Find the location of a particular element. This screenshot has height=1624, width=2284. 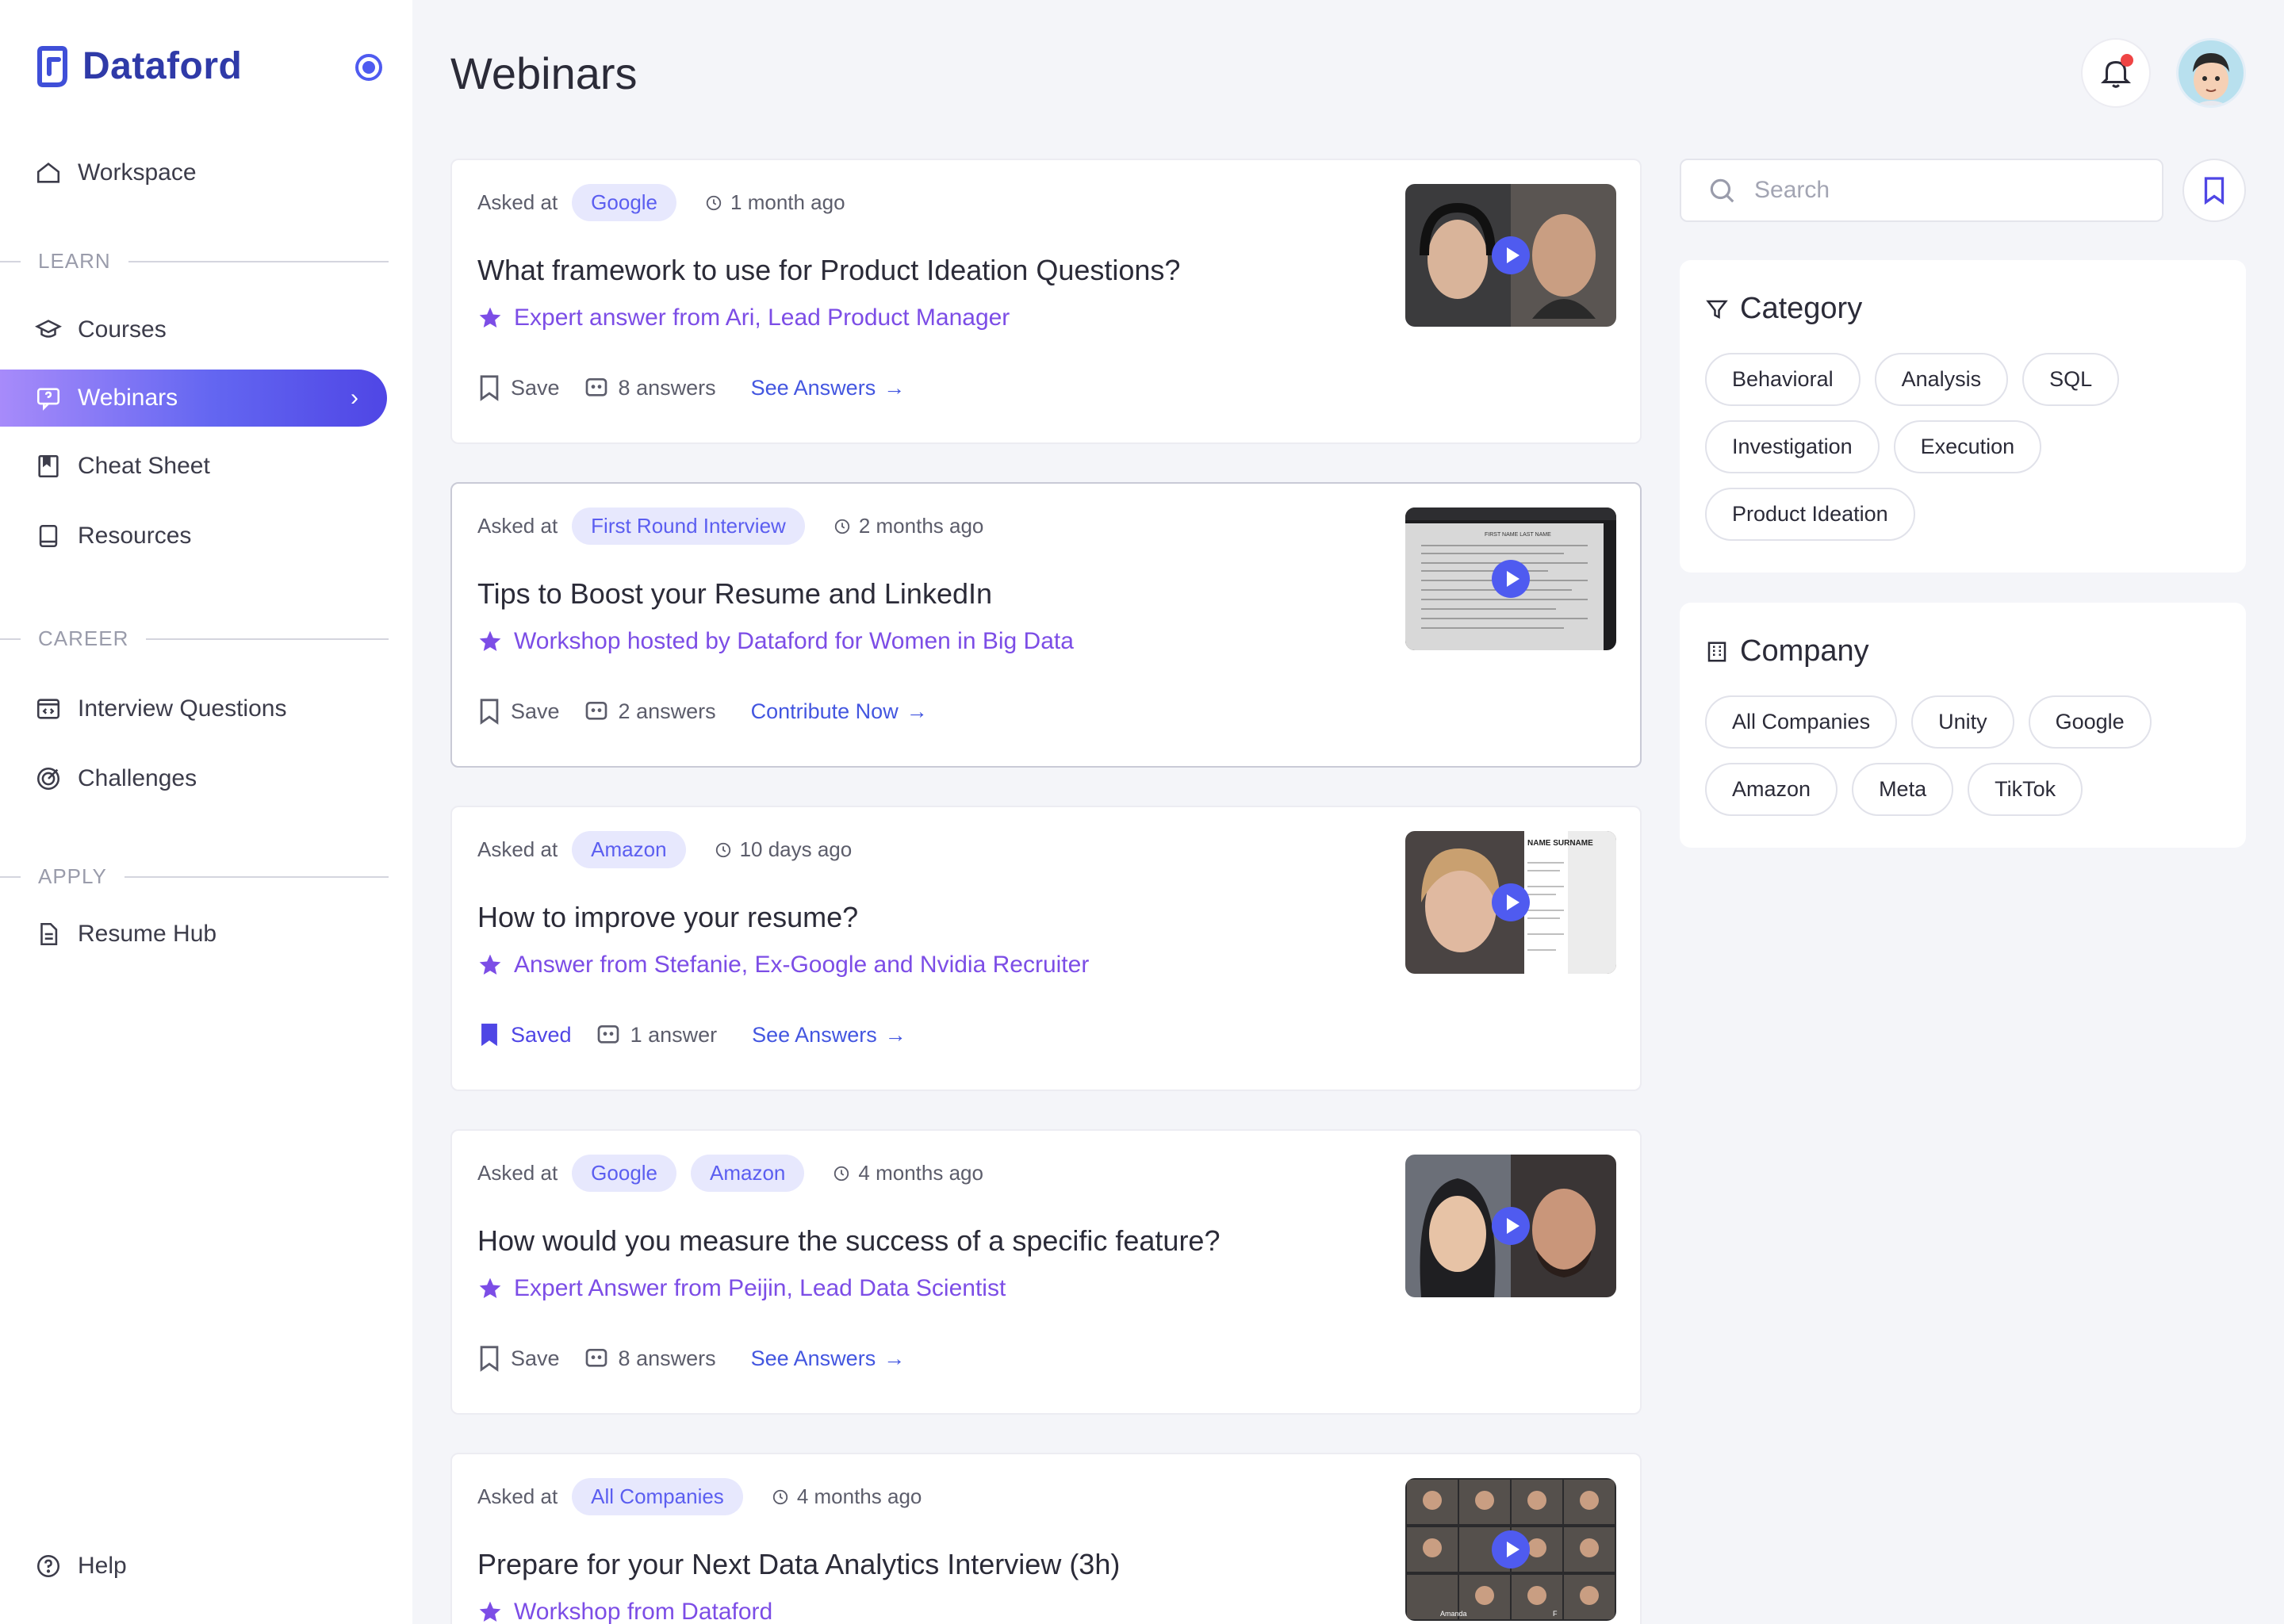

sidebar-item-courses: Courses is located at coordinates (193, 329).